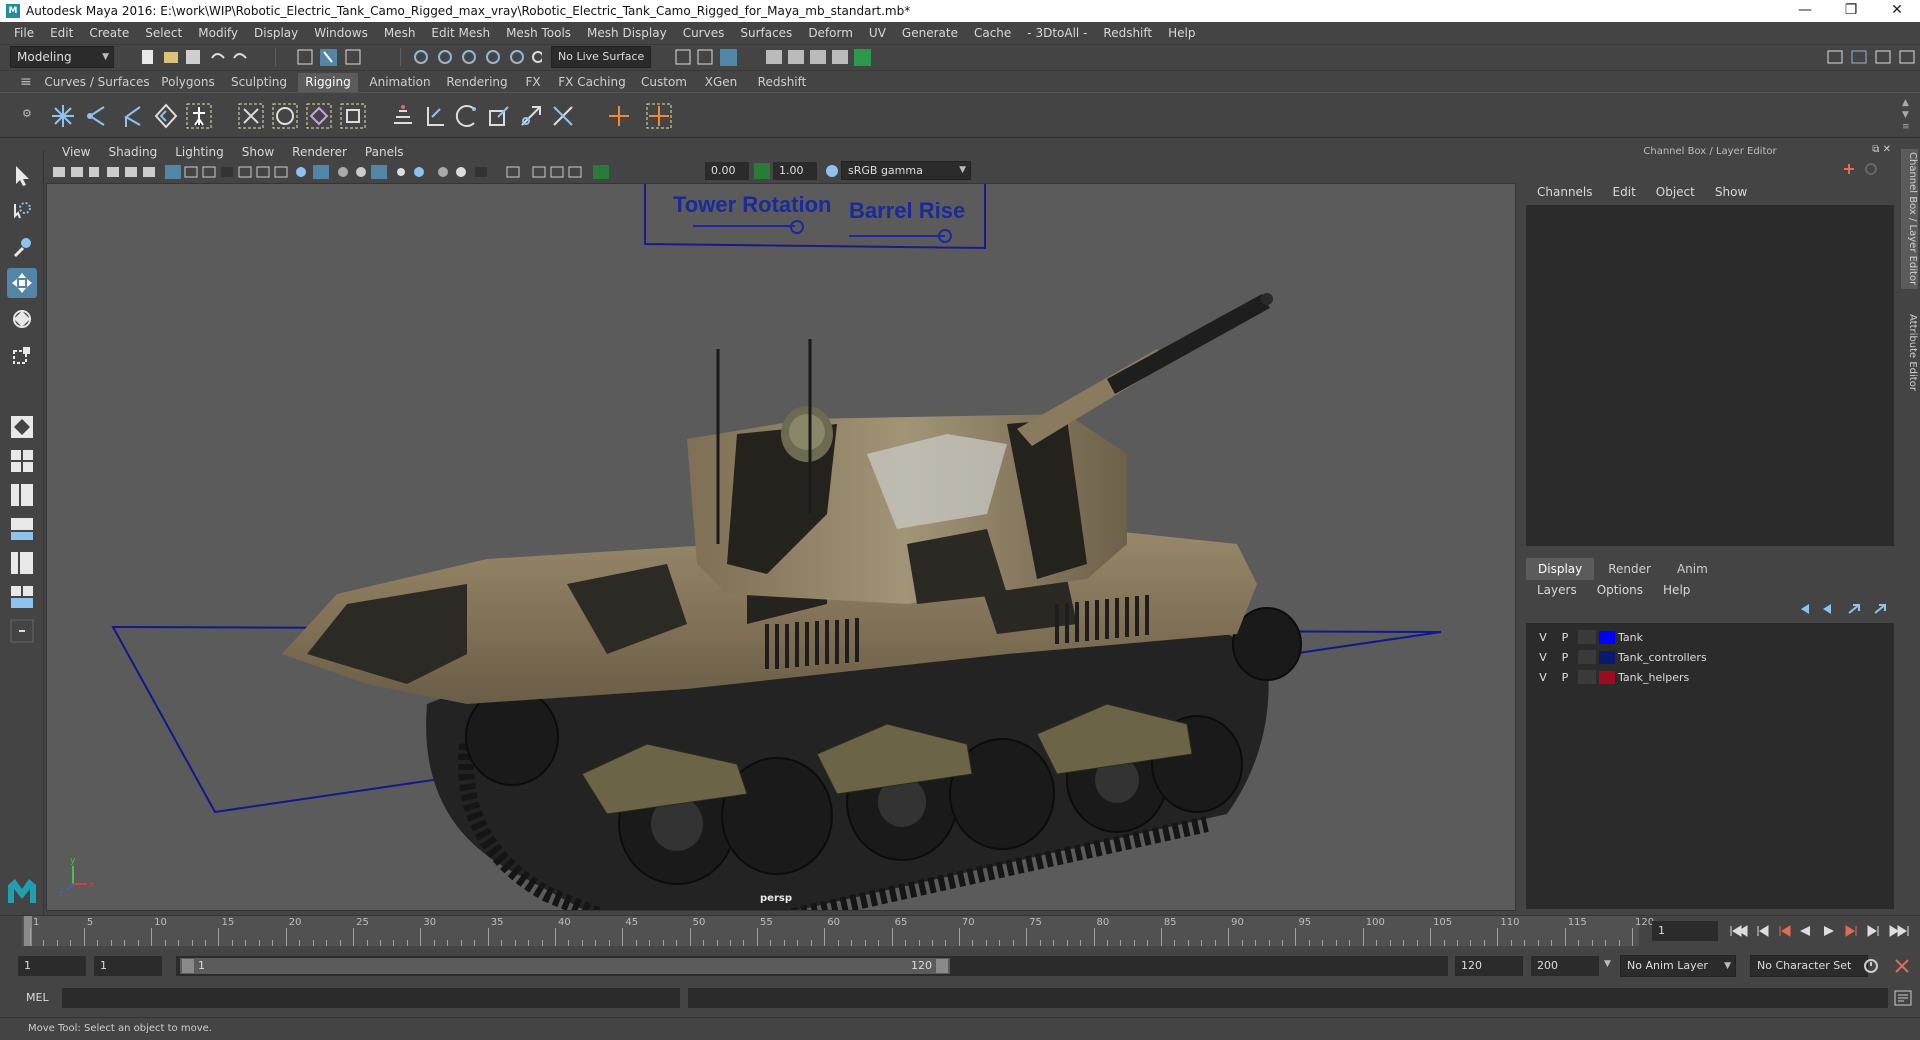  I want to click on constraint-parent-icon, so click(403, 116).